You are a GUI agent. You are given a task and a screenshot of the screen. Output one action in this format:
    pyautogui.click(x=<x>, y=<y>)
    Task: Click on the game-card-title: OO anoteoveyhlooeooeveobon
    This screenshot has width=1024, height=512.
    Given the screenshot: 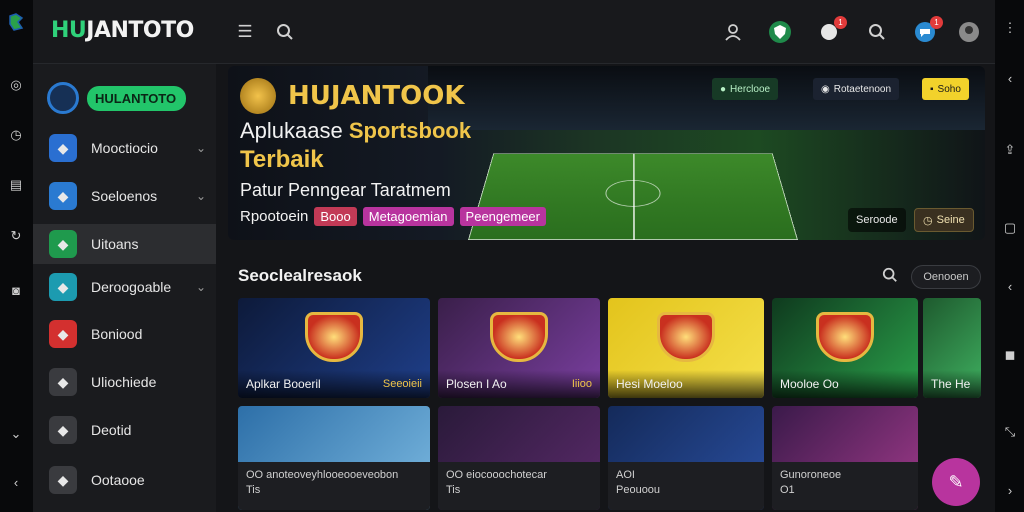 What is the action you would take?
    pyautogui.click(x=322, y=475)
    